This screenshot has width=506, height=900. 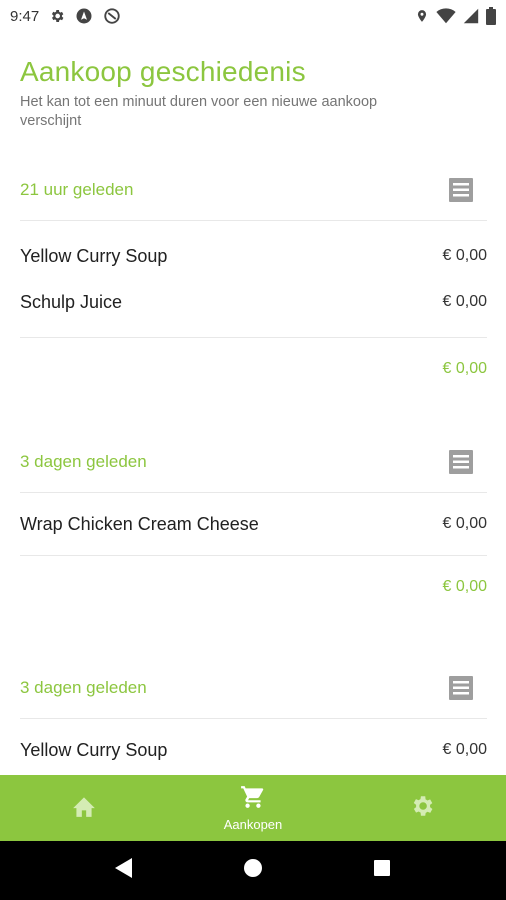 I want to click on list-item: Schulp Juice € 0,00, so click(x=253, y=302).